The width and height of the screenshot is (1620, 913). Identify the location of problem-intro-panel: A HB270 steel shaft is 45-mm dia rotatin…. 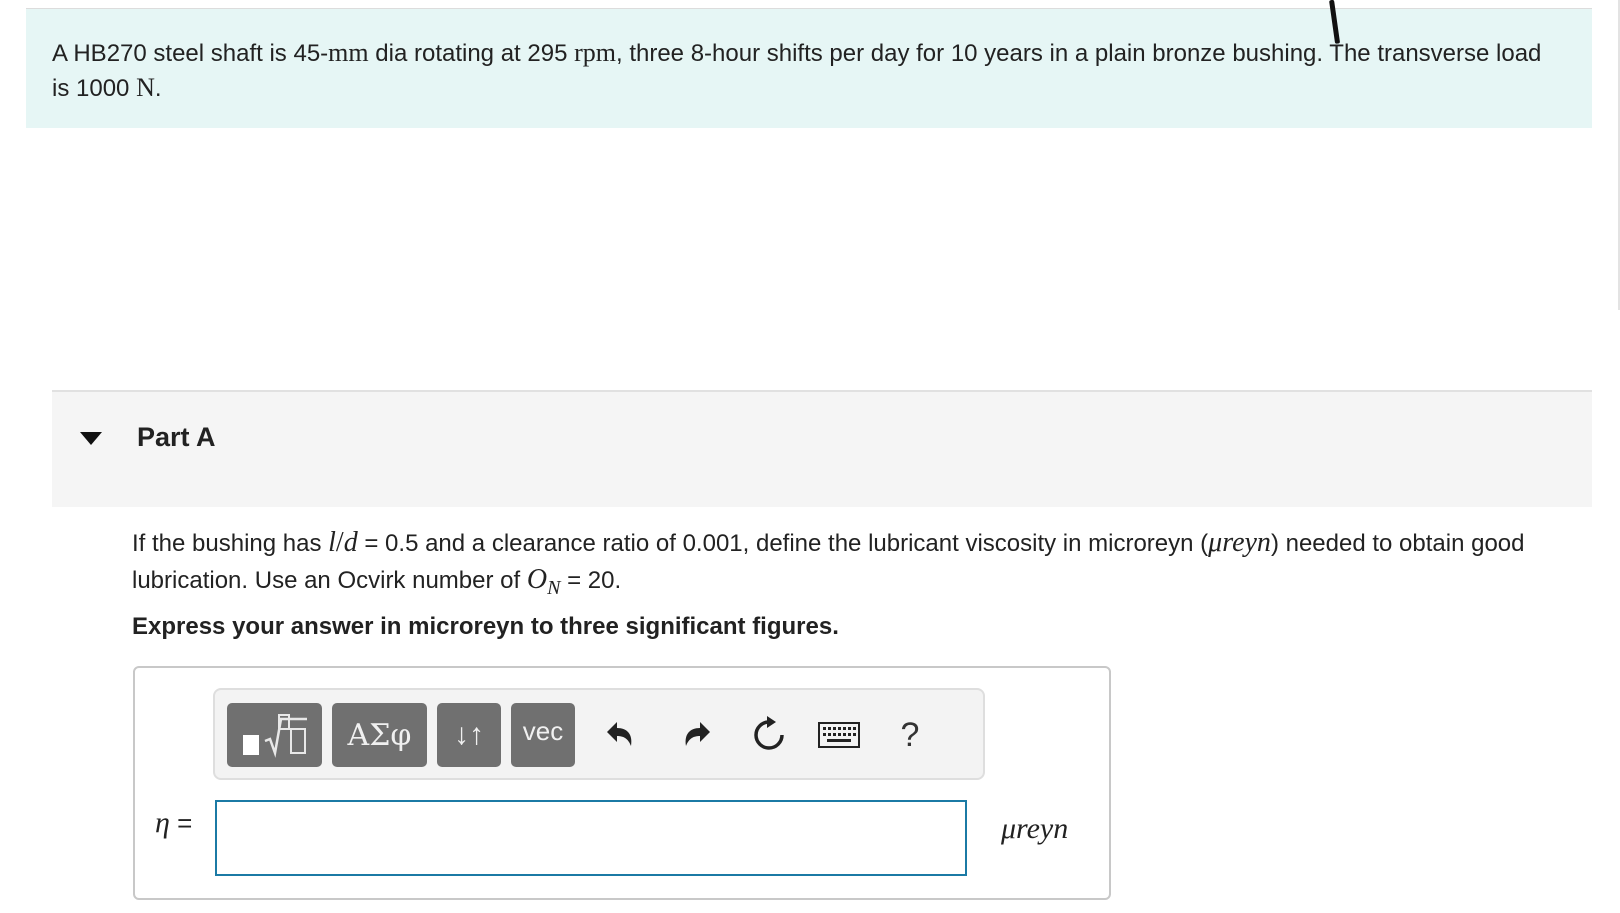
(809, 68).